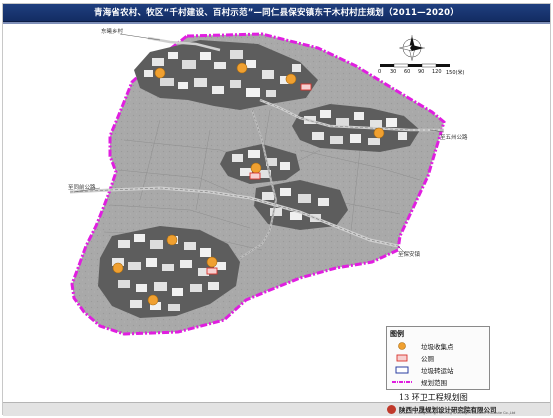  What do you see at coordinates (415, 65) in the screenshot?
I see `scale-bar` at bounding box center [415, 65].